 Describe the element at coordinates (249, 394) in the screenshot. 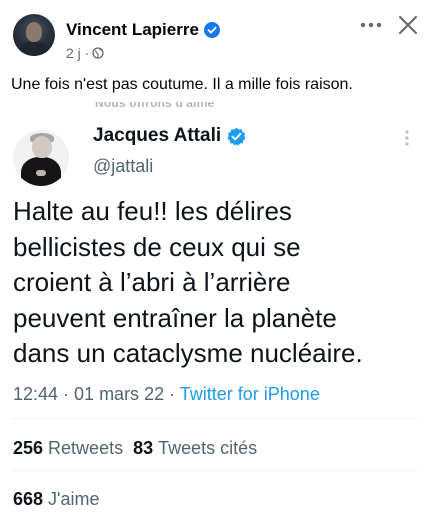

I see `tweet-source: Twitter for iPhone` at that location.